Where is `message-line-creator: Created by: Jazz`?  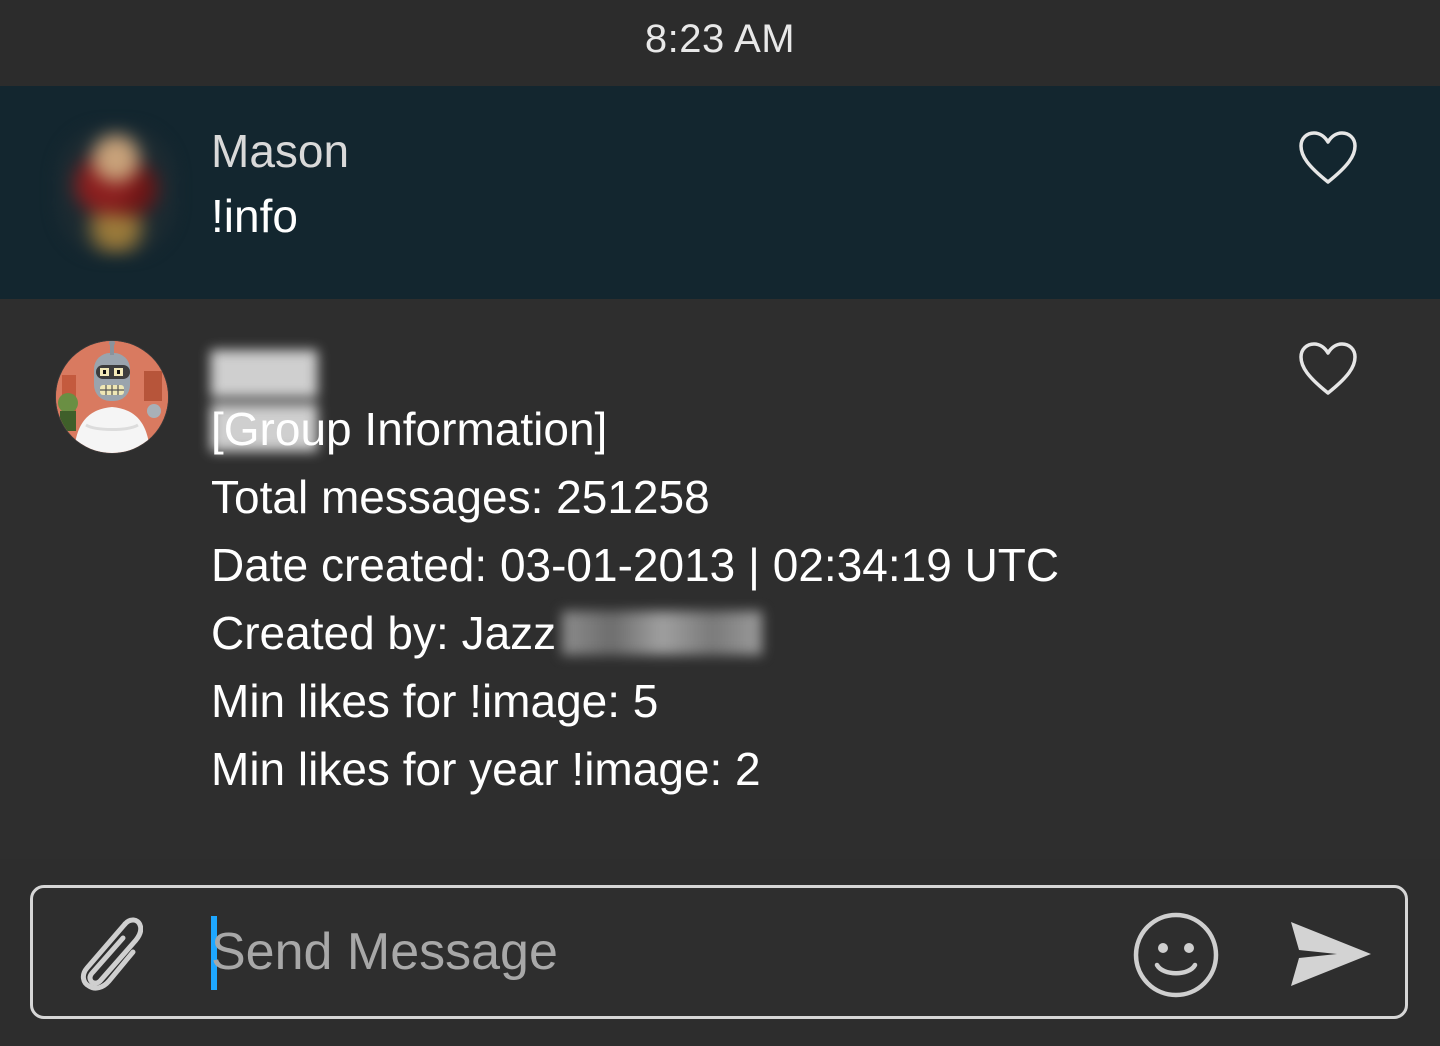 message-line-creator: Created by: Jazz is located at coordinates (635, 633).